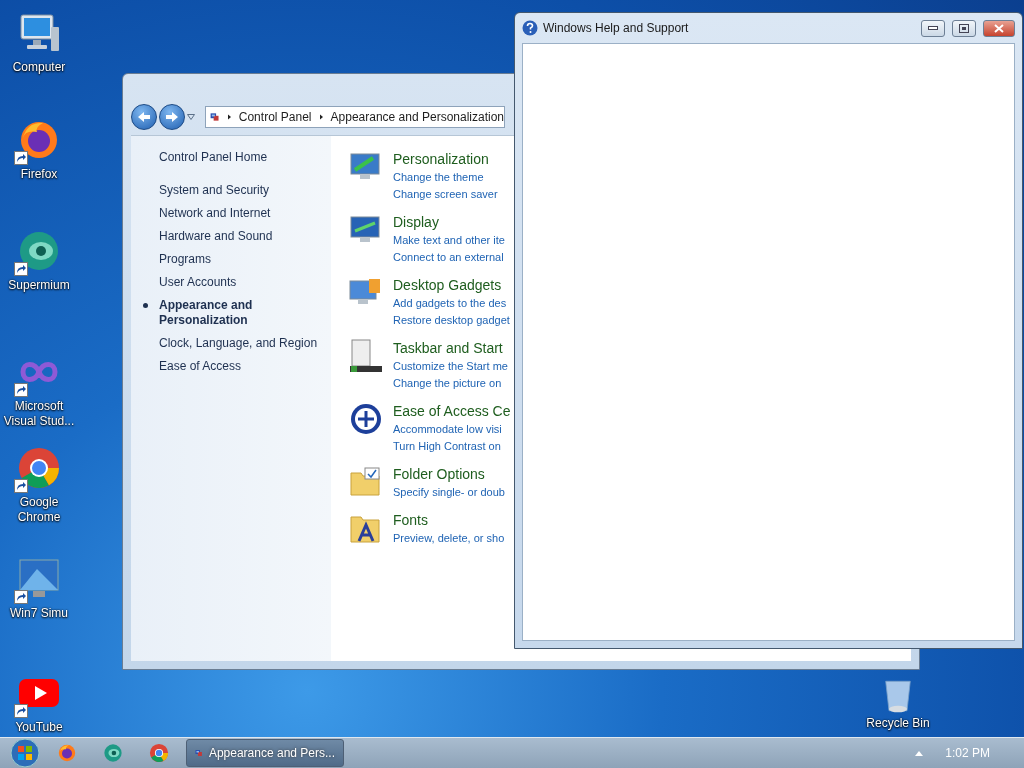 The height and width of the screenshot is (768, 1024). I want to click on desktop-icon-label: Google Chrome, so click(39, 510).